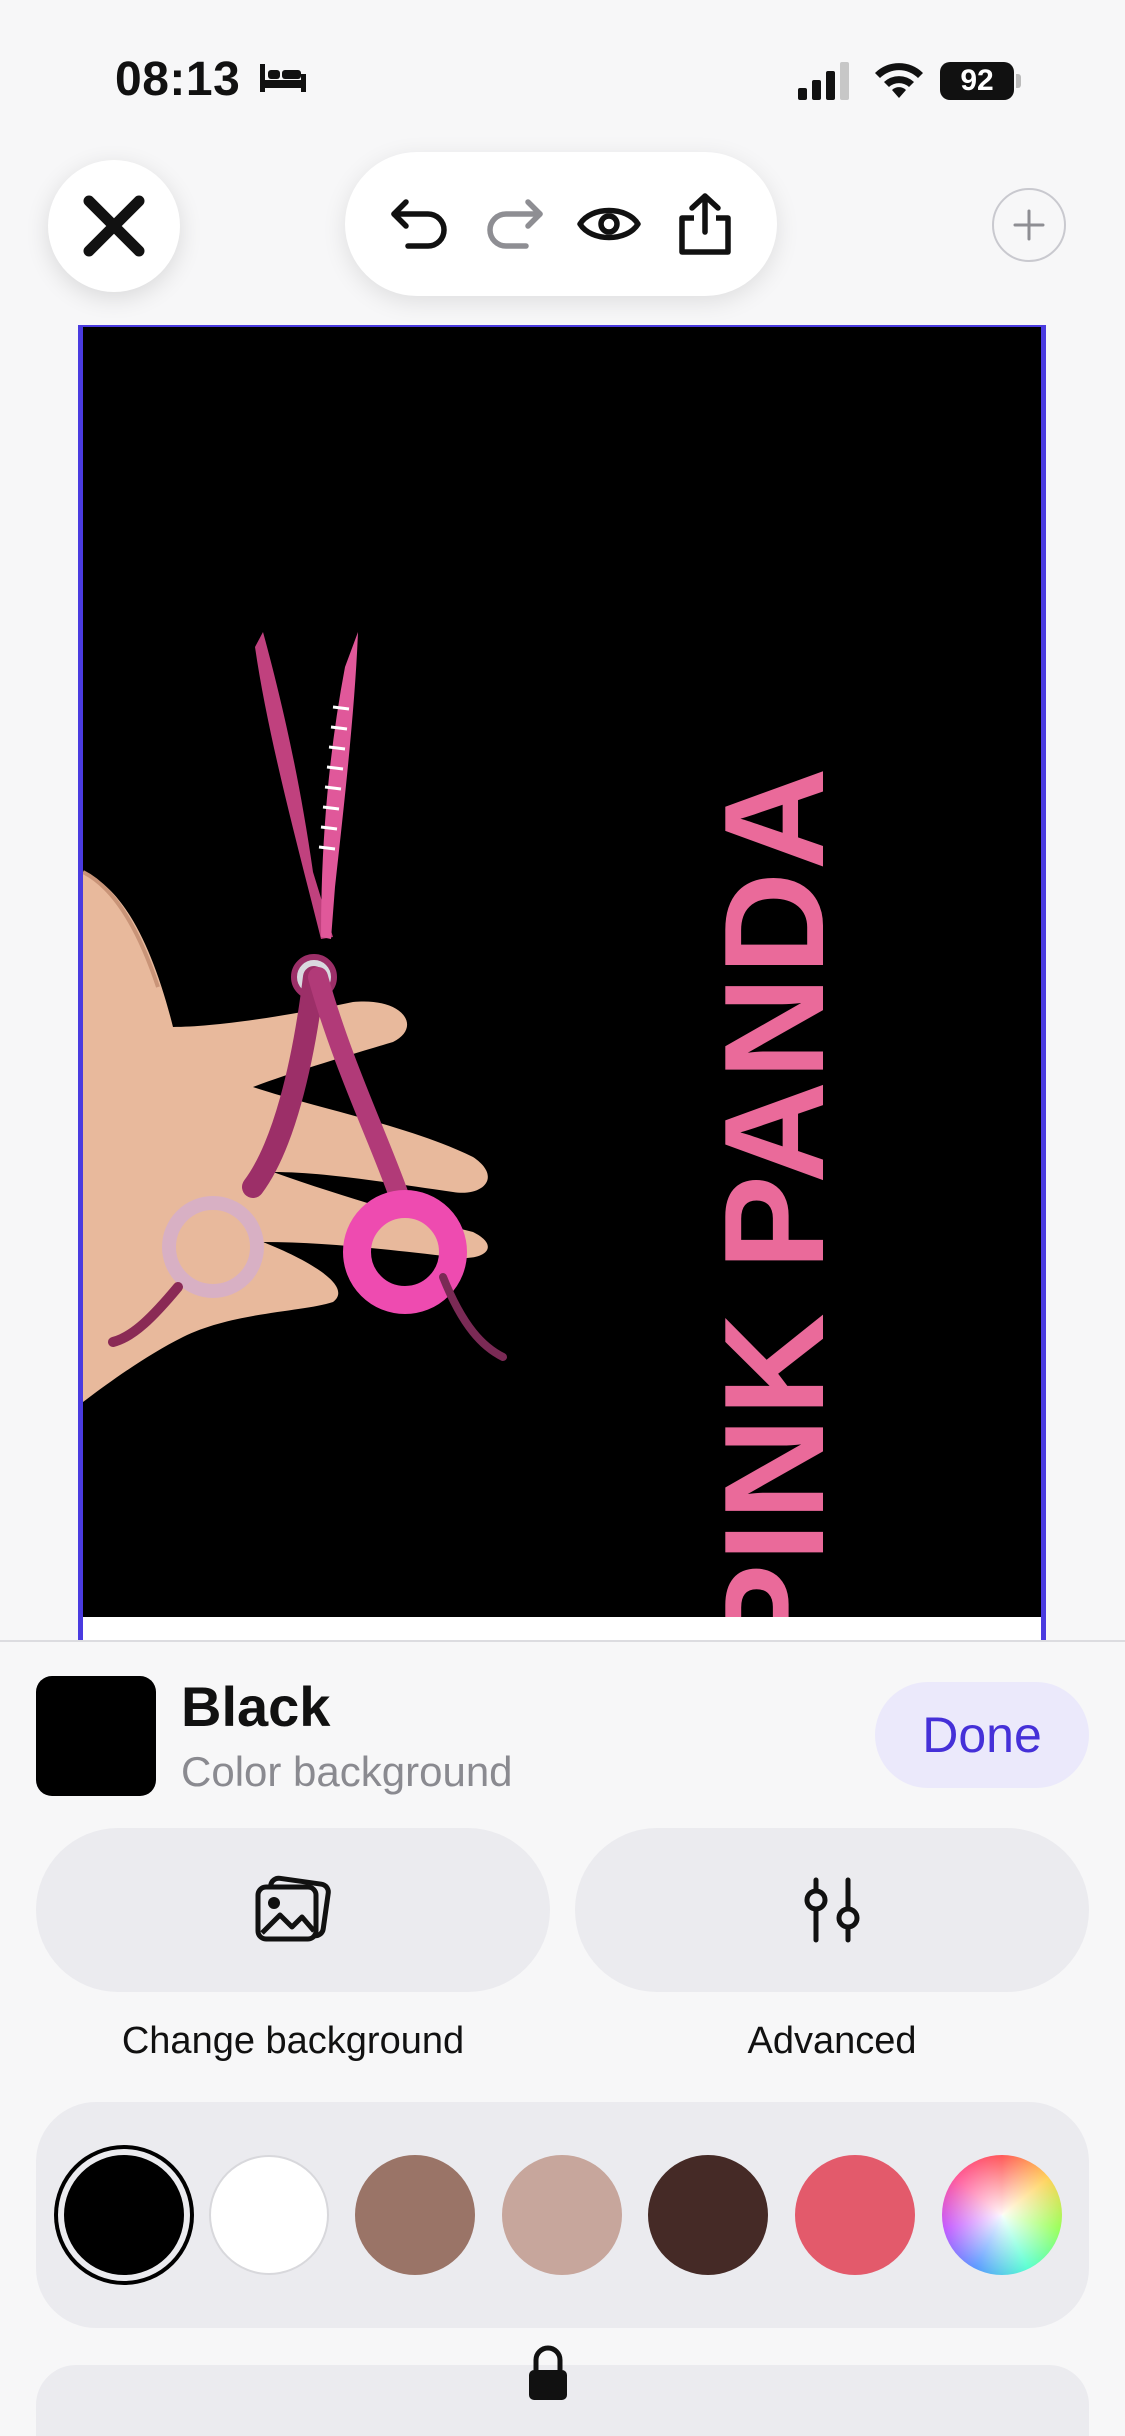 This screenshot has height=2436, width=1125. What do you see at coordinates (977, 81) in the screenshot?
I see `battery-icon: 92` at bounding box center [977, 81].